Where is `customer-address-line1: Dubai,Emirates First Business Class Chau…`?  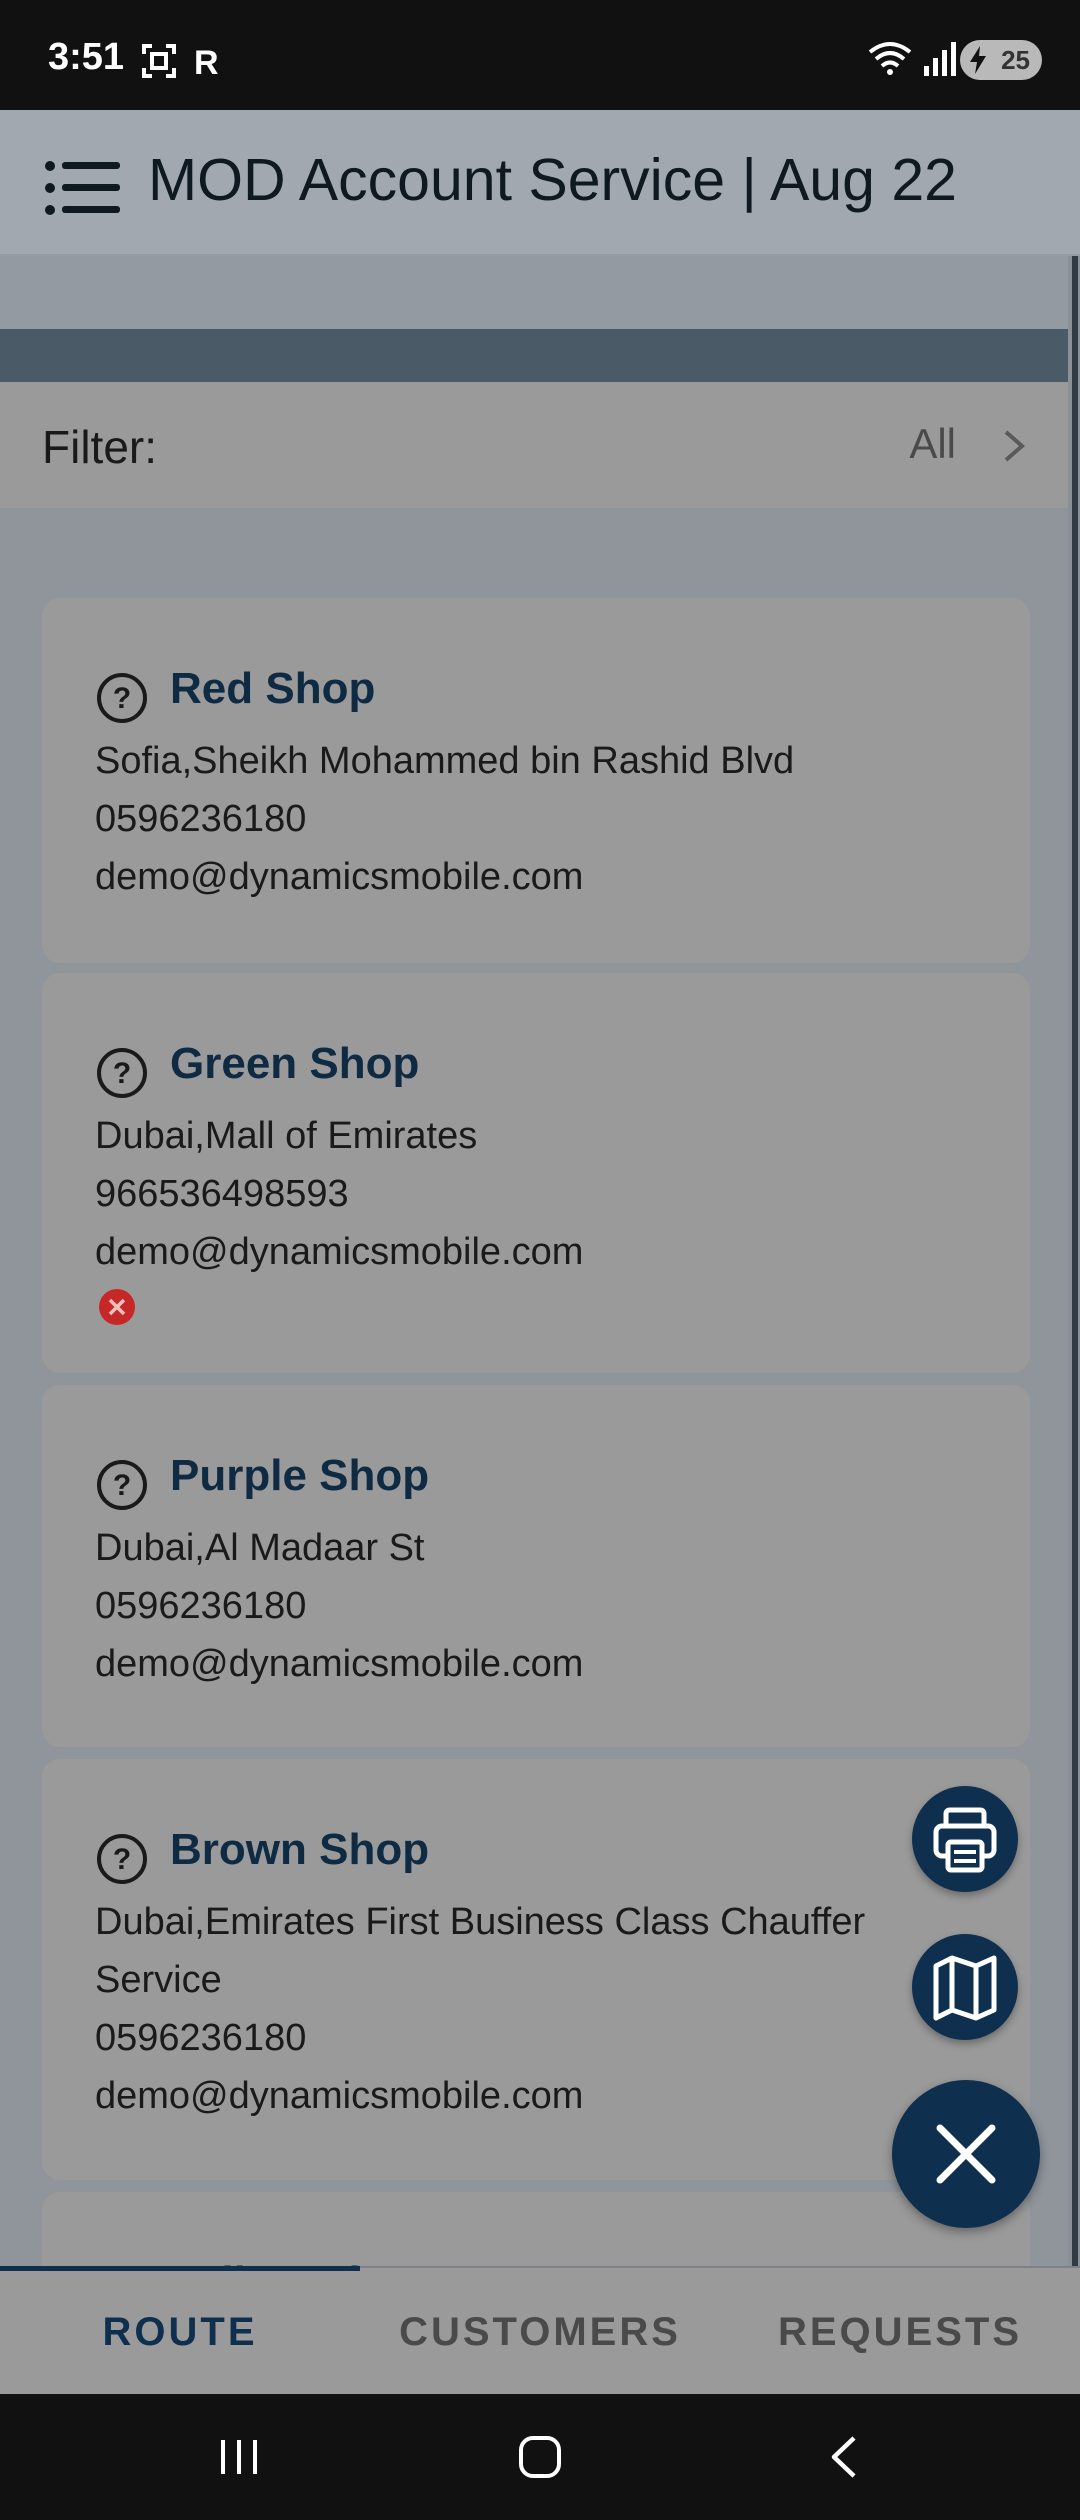 customer-address-line1: Dubai,Emirates First Business Class Chau… is located at coordinates (480, 1922).